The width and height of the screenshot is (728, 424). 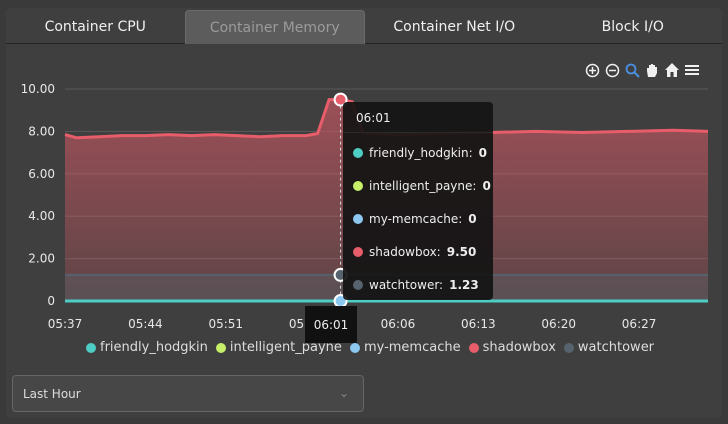 I want to click on x-tick-label: 06:13, so click(x=478, y=324).